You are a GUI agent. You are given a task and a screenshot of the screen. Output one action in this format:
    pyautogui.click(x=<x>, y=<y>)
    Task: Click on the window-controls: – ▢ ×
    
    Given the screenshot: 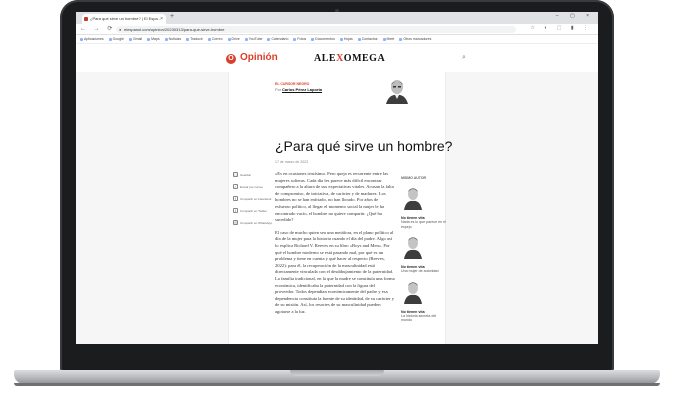 What is the action you would take?
    pyautogui.click(x=575, y=16)
    